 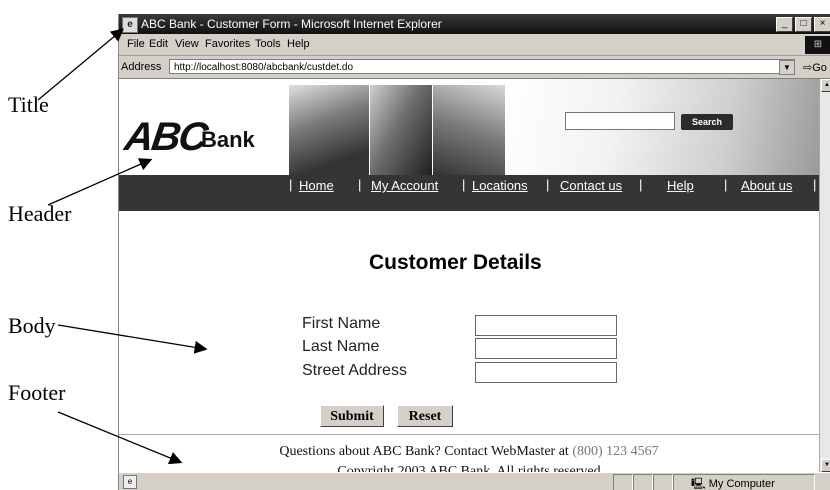 What do you see at coordinates (808, 68) in the screenshot?
I see `go-arrow-icon: ⇨` at bounding box center [808, 68].